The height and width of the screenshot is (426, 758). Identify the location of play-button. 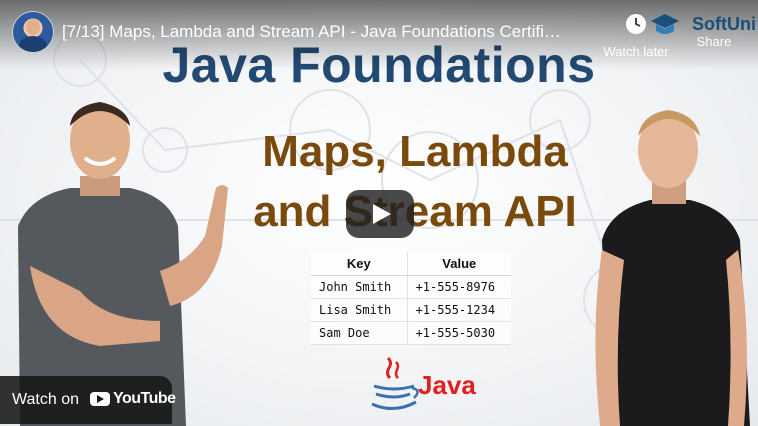
(380, 214).